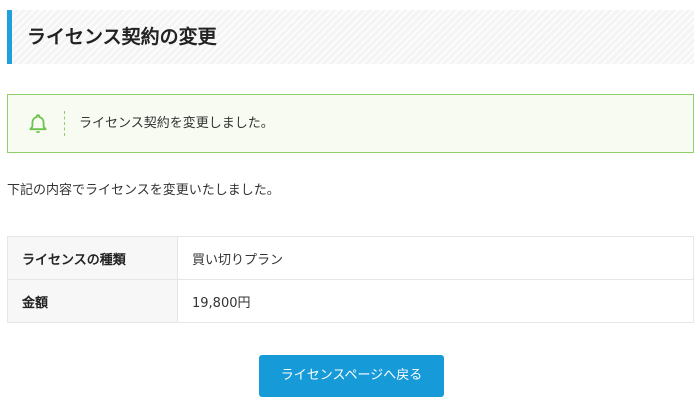 Image resolution: width=700 pixels, height=415 pixels. I want to click on amount-value: 19,800円, so click(435, 301).